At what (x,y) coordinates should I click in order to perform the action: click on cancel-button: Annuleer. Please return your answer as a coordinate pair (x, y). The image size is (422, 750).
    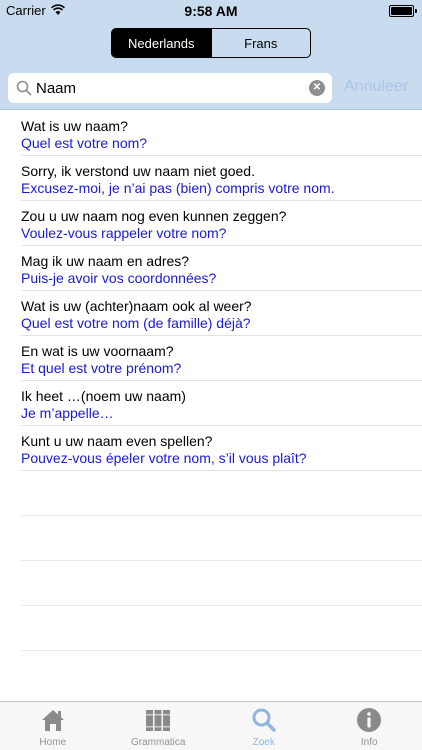
    Looking at the image, I should click on (376, 87).